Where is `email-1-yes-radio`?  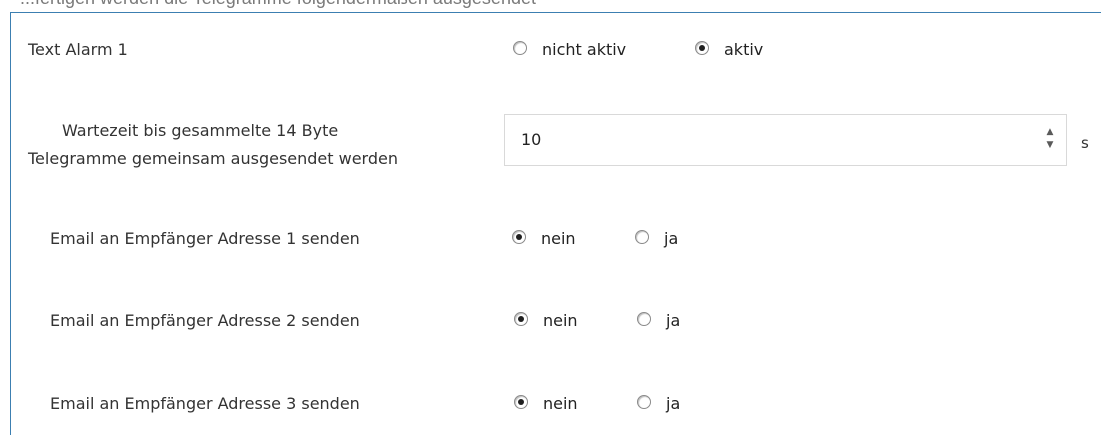 email-1-yes-radio is located at coordinates (642, 237).